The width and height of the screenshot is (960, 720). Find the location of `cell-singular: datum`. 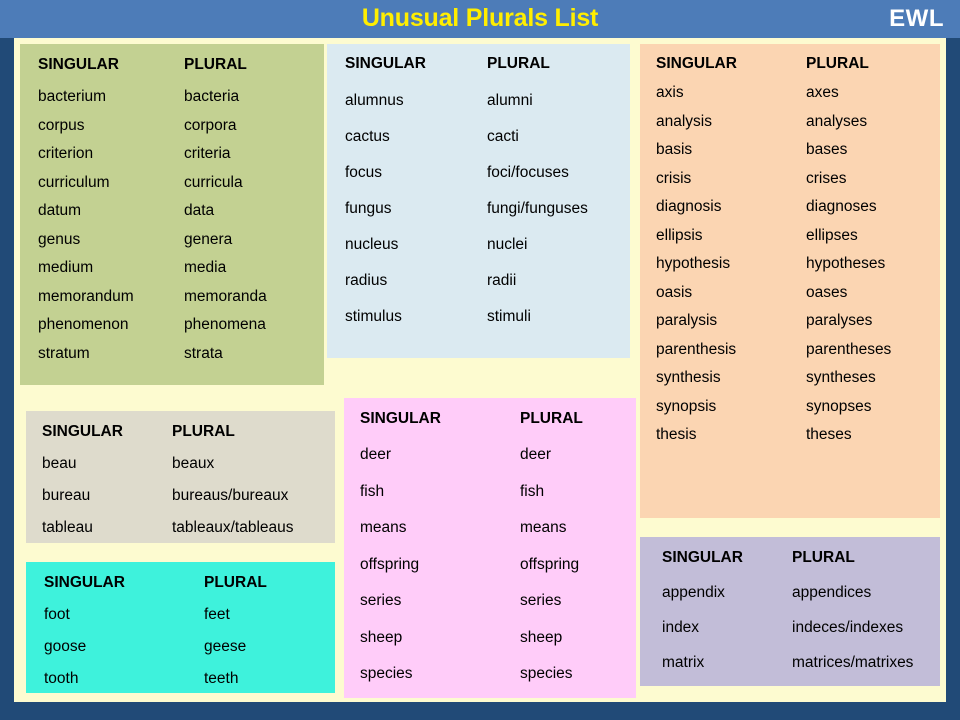

cell-singular: datum is located at coordinates (60, 210).